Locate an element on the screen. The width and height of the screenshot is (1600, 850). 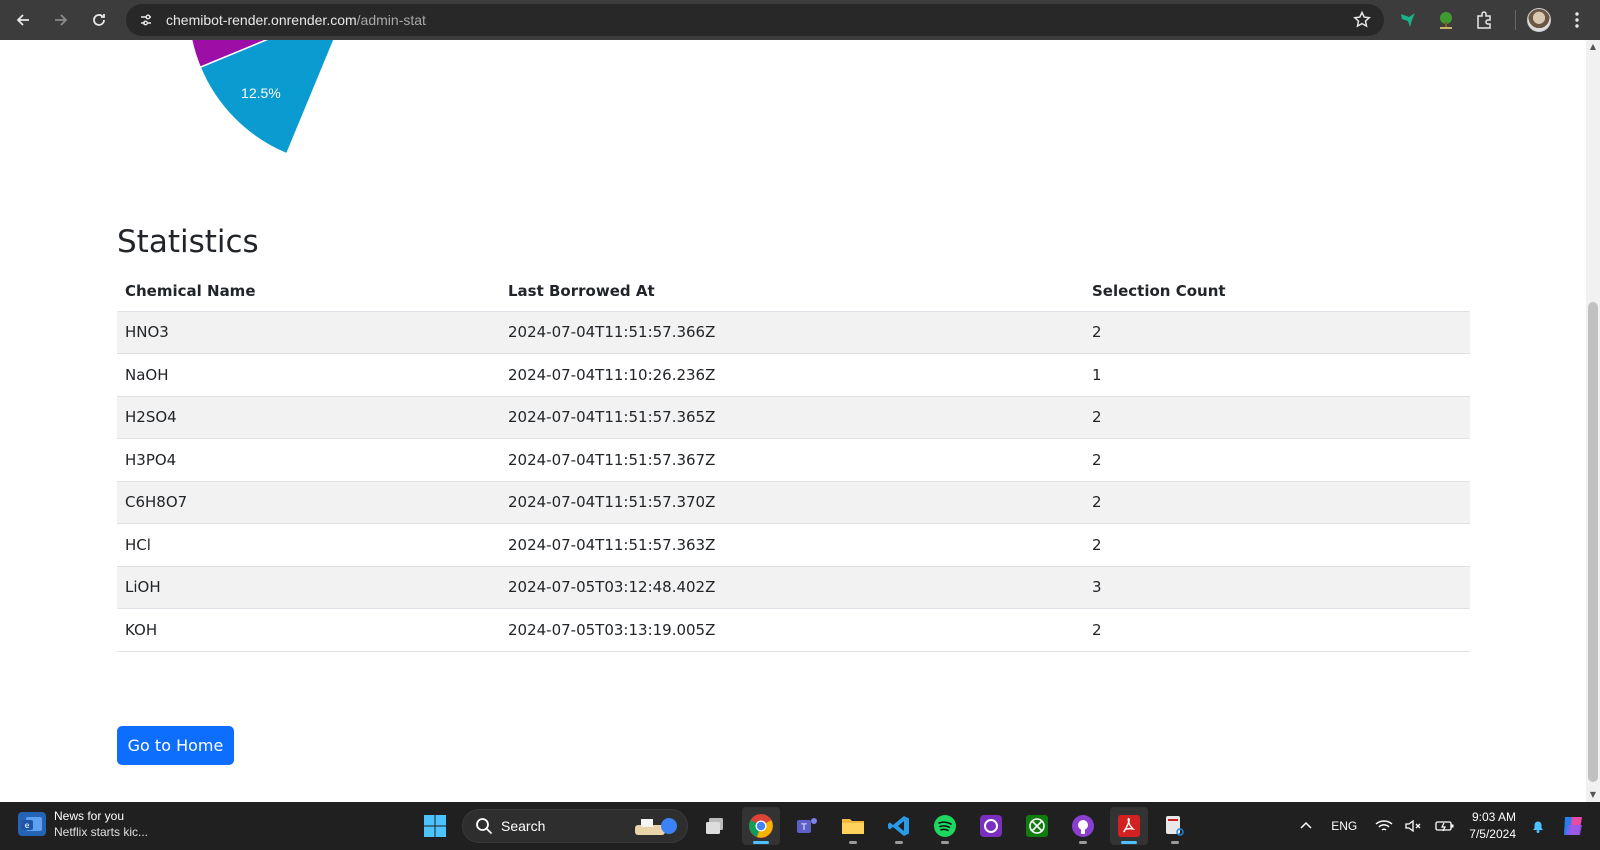
scroll-up-arrow-icon: ▲ is located at coordinates (1593, 47).